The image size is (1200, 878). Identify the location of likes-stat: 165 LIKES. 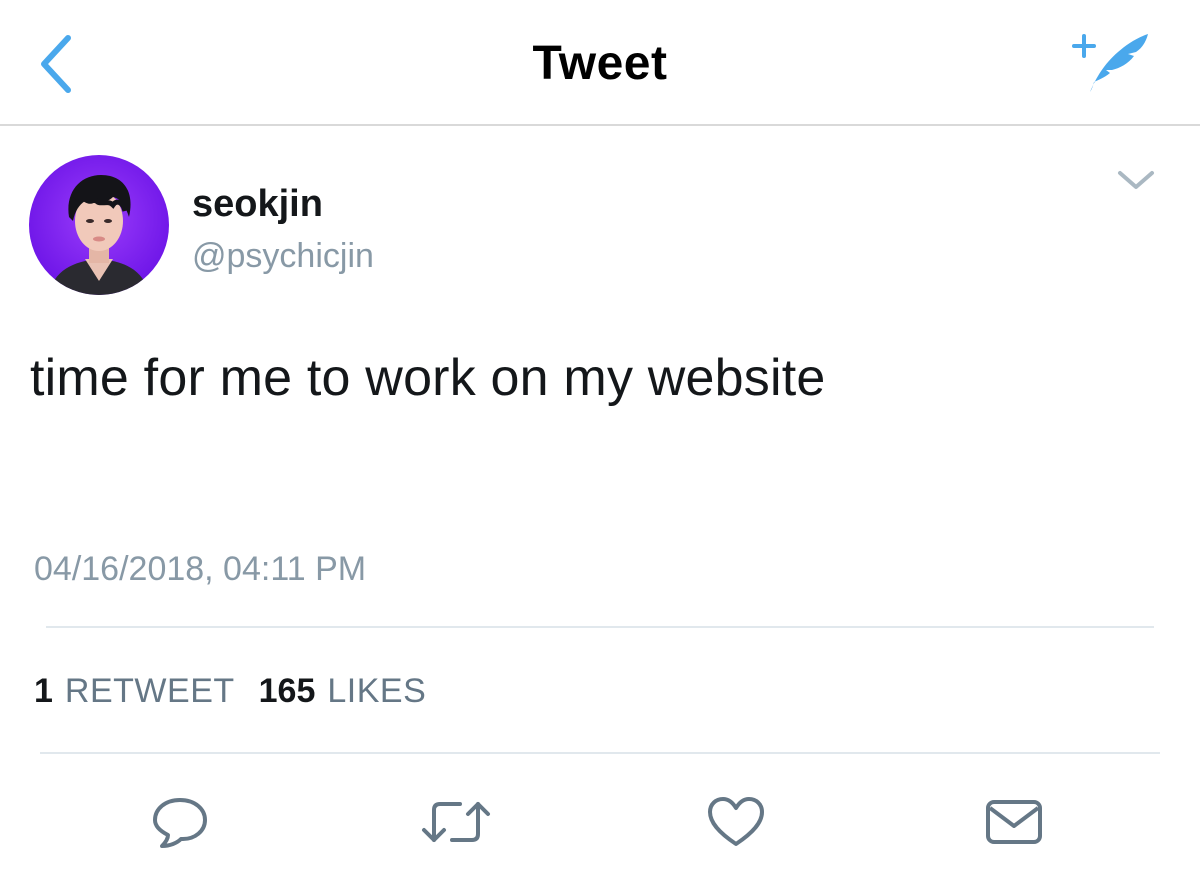
(355, 691).